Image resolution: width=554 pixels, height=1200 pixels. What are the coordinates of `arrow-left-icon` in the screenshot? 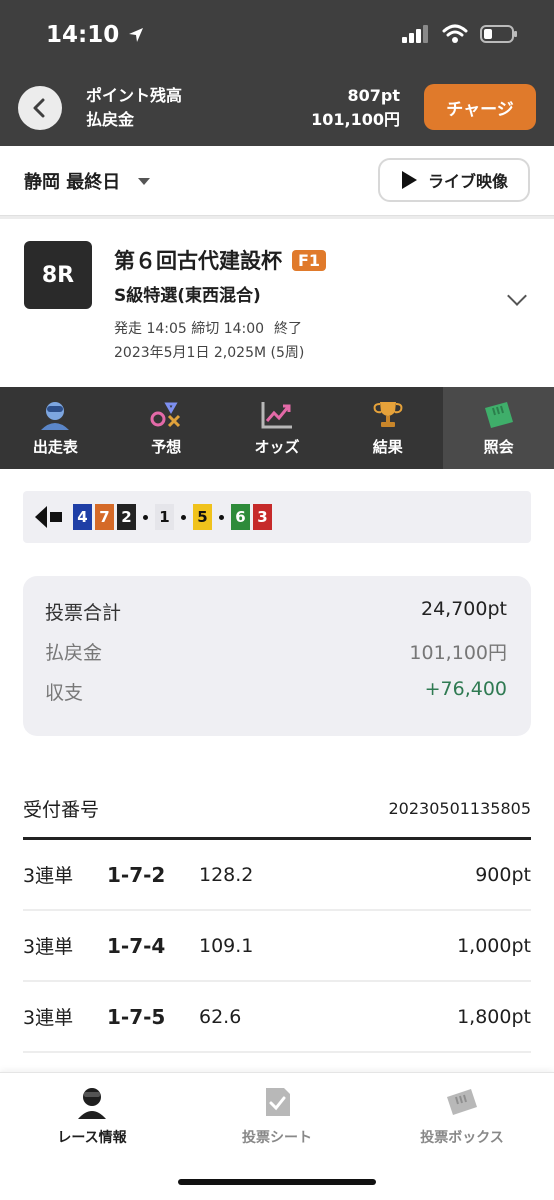 It's located at (41, 517).